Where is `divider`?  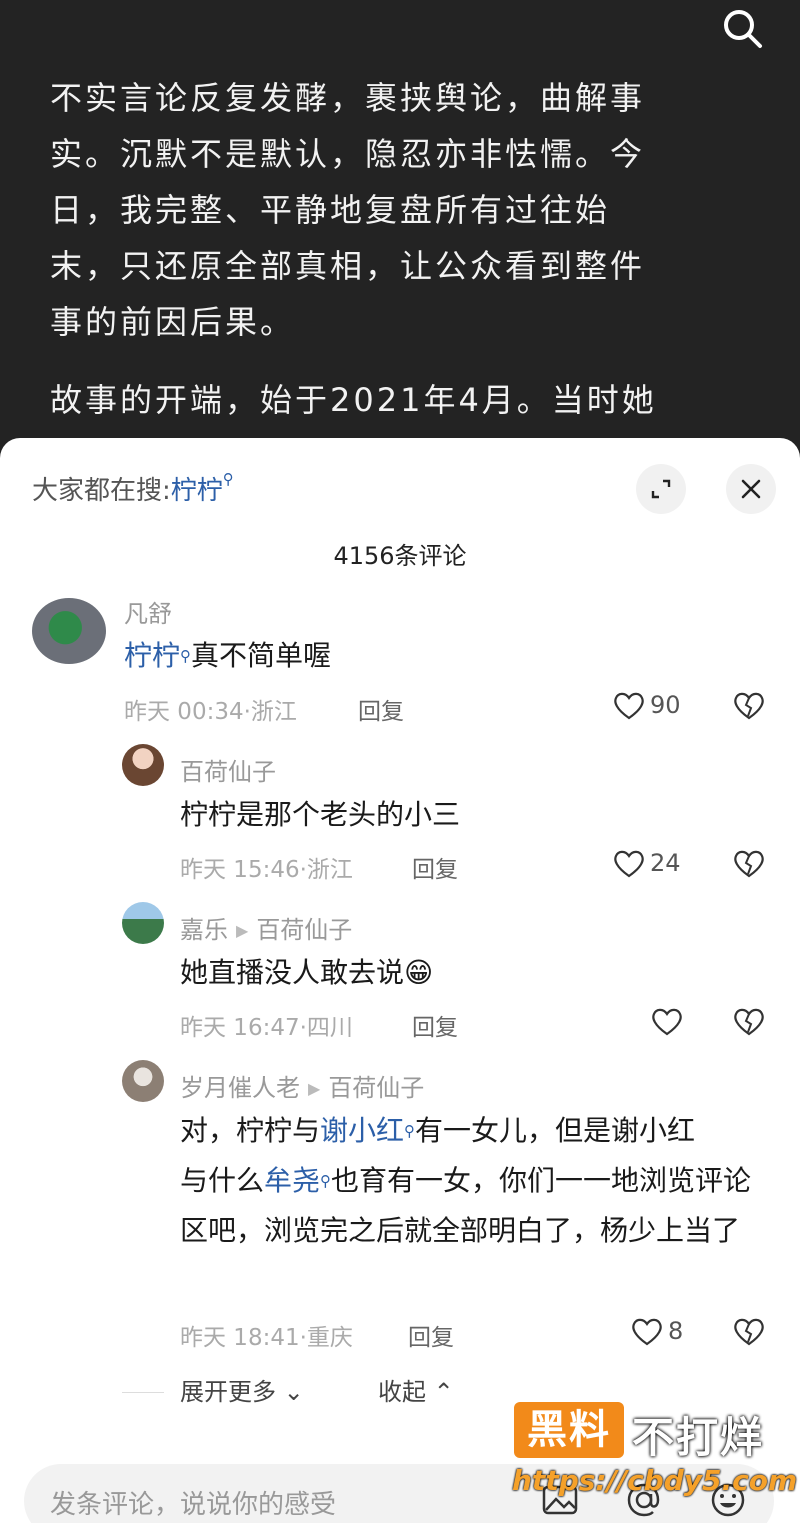 divider is located at coordinates (143, 1392).